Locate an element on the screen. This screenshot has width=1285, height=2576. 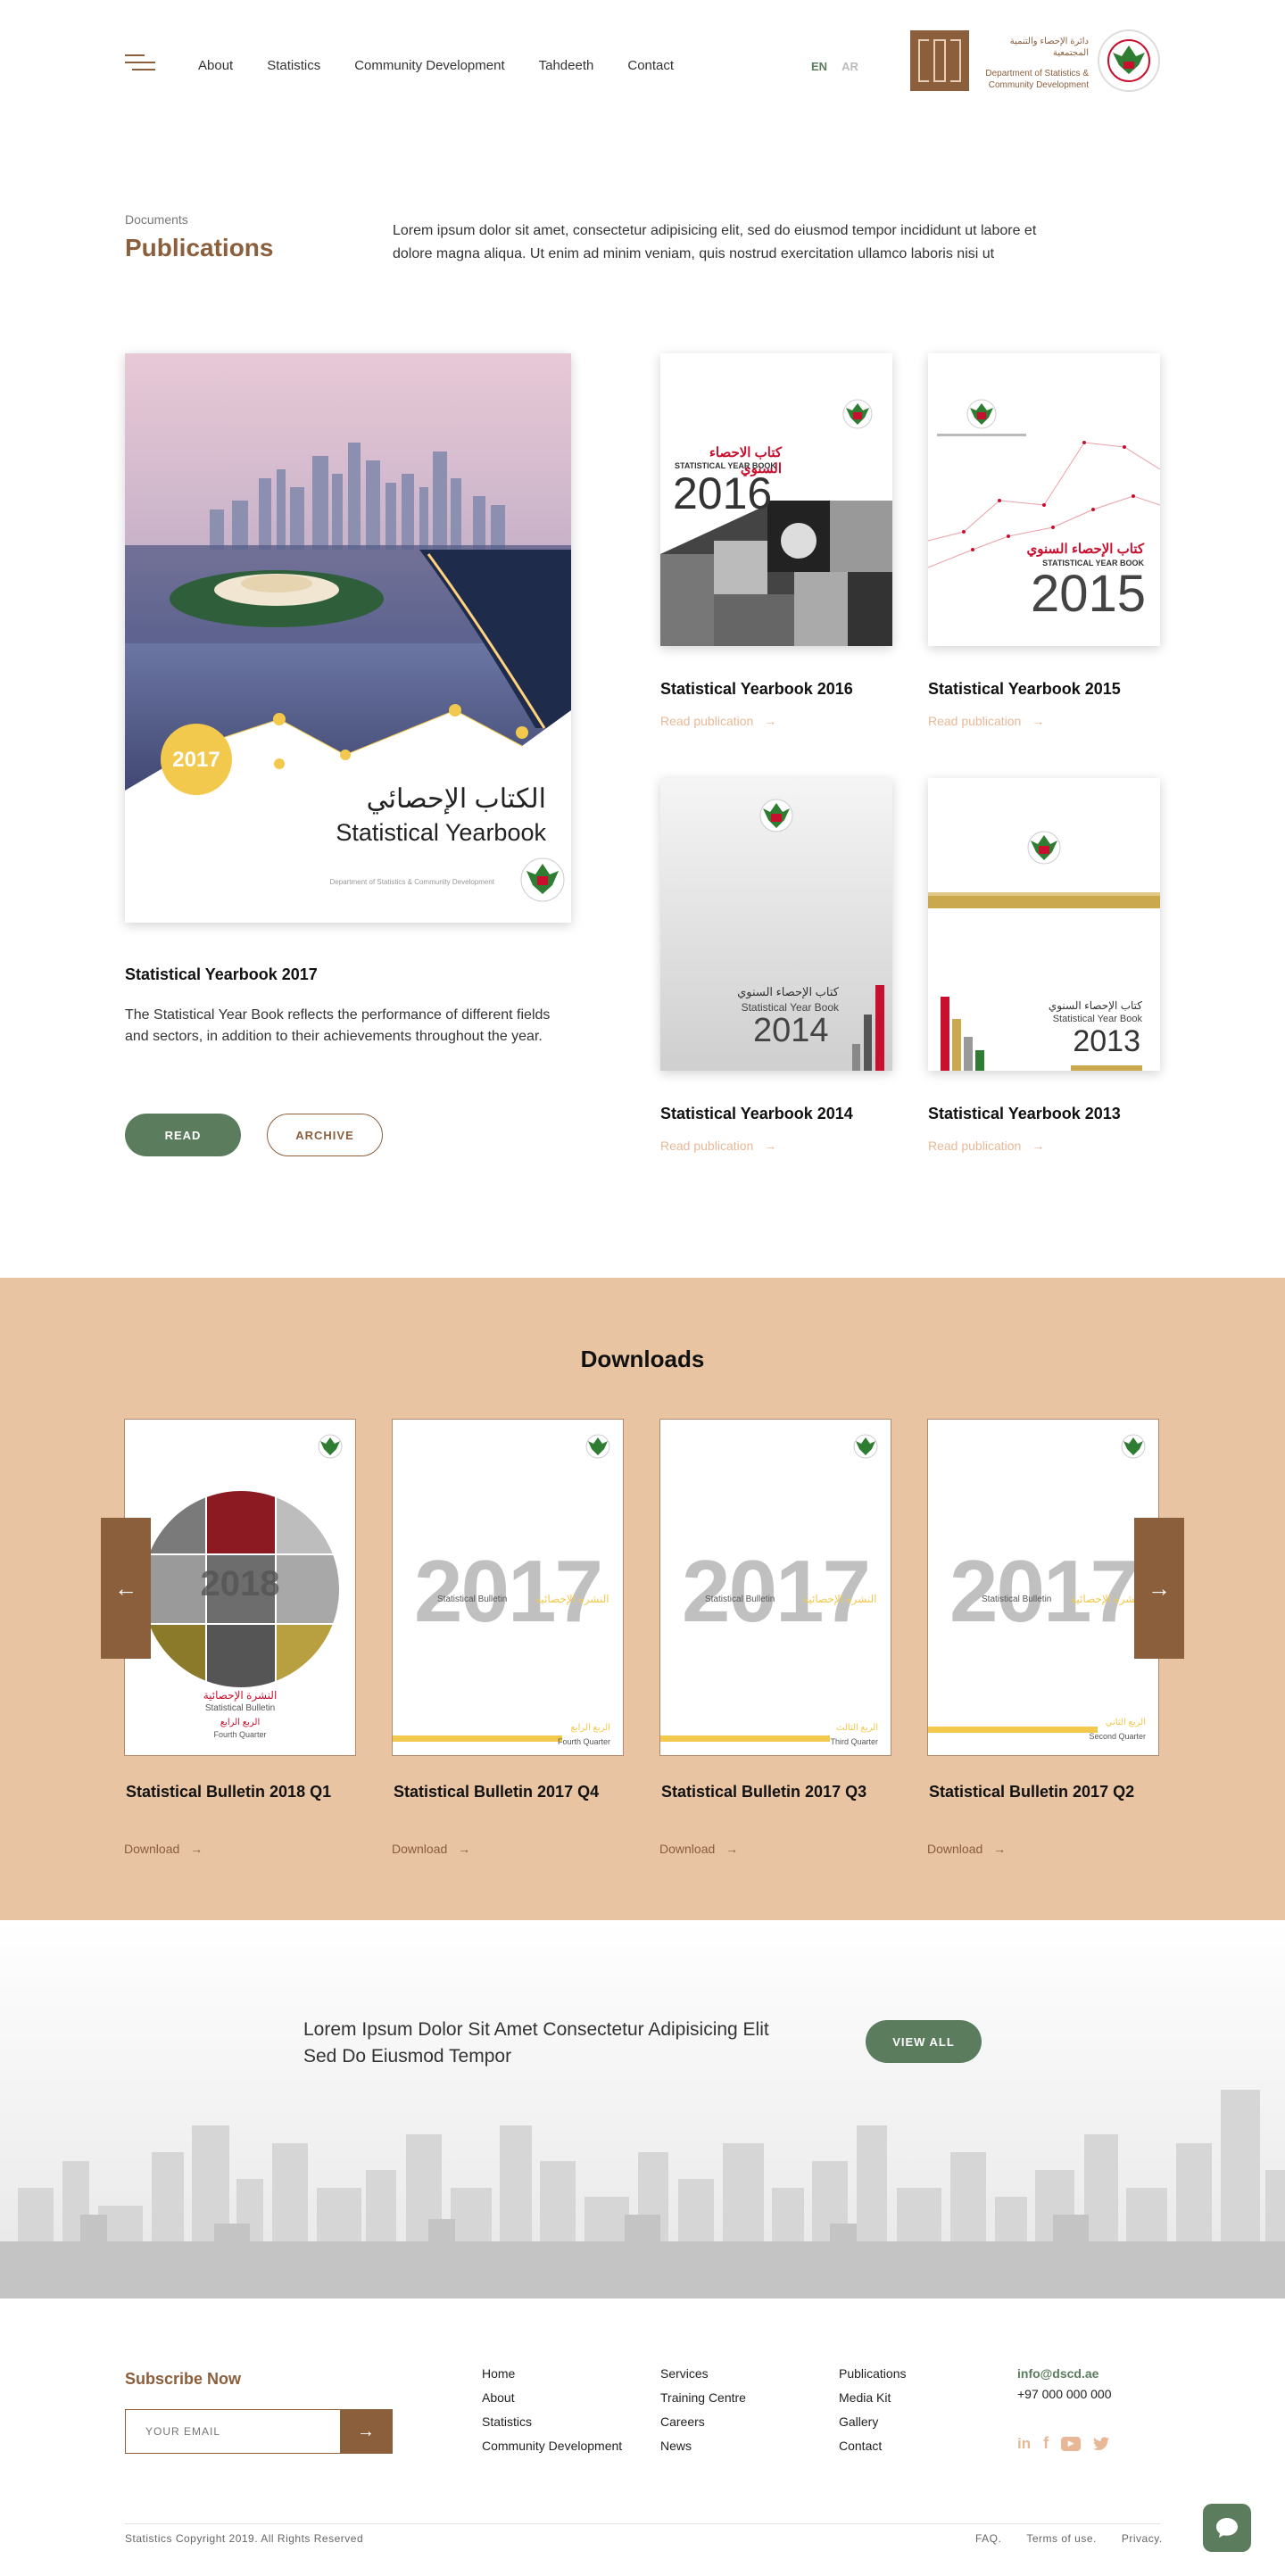
download-title-4: Statistical Bulletin 2017 Q2 is located at coordinates (1031, 1792).